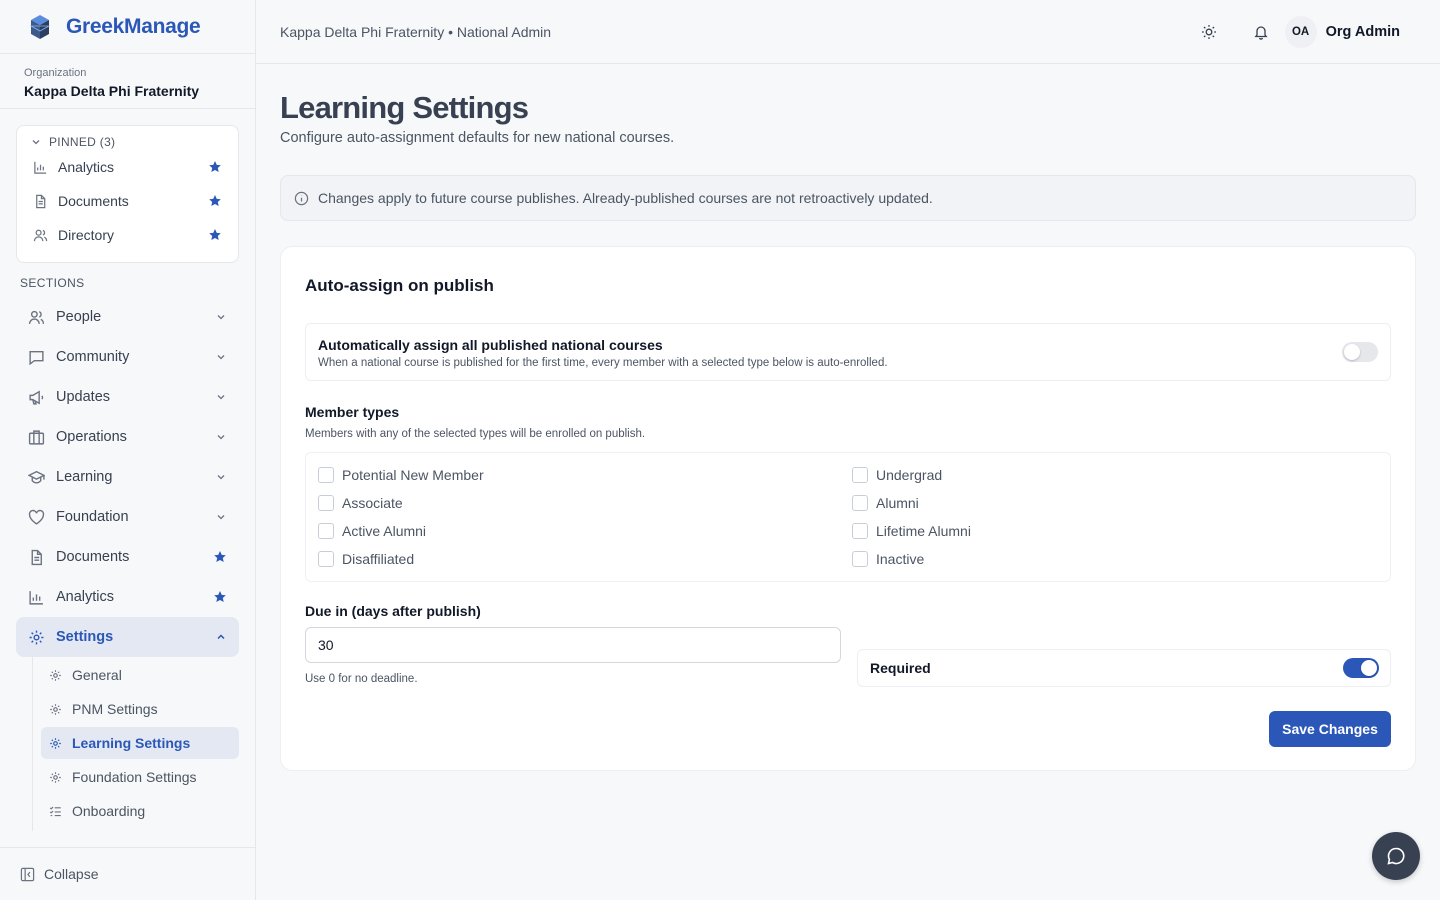 This screenshot has width=1440, height=900. Describe the element at coordinates (86, 167) in the screenshot. I see `pinned-item-label: Analytics` at that location.